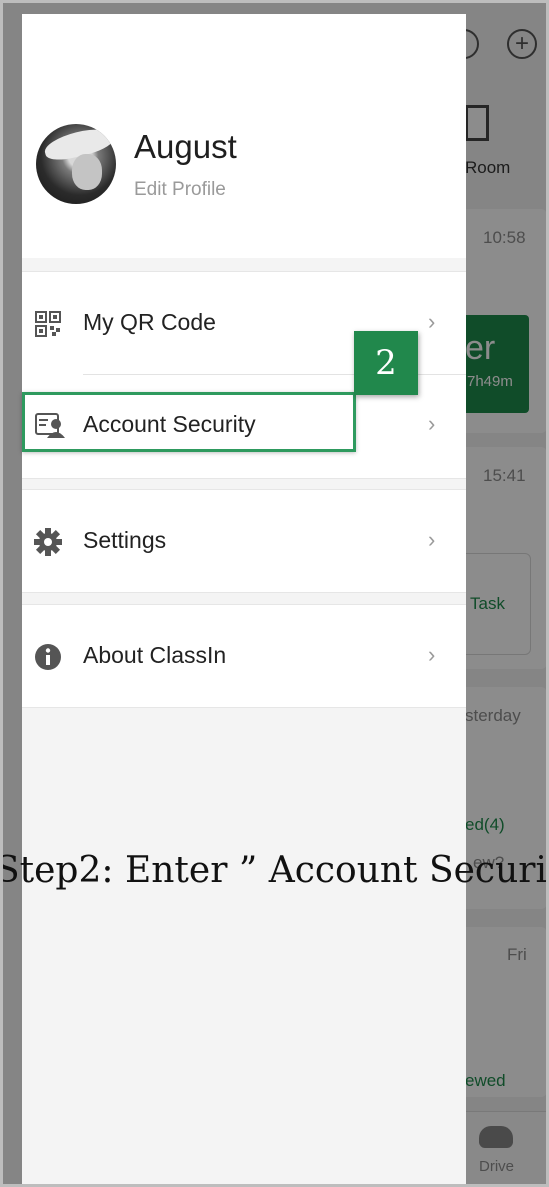 This screenshot has width=549, height=1187. What do you see at coordinates (185, 146) in the screenshot?
I see `profile-name: August` at bounding box center [185, 146].